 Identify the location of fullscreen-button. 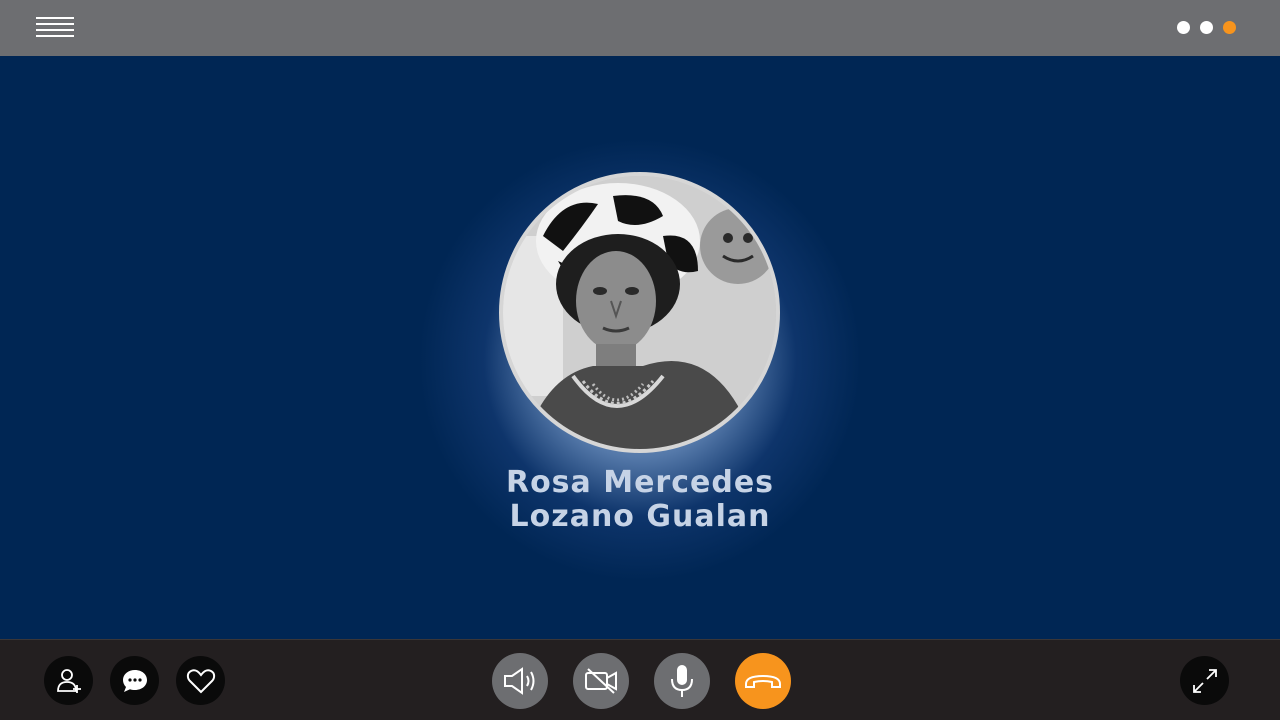
(1204, 680).